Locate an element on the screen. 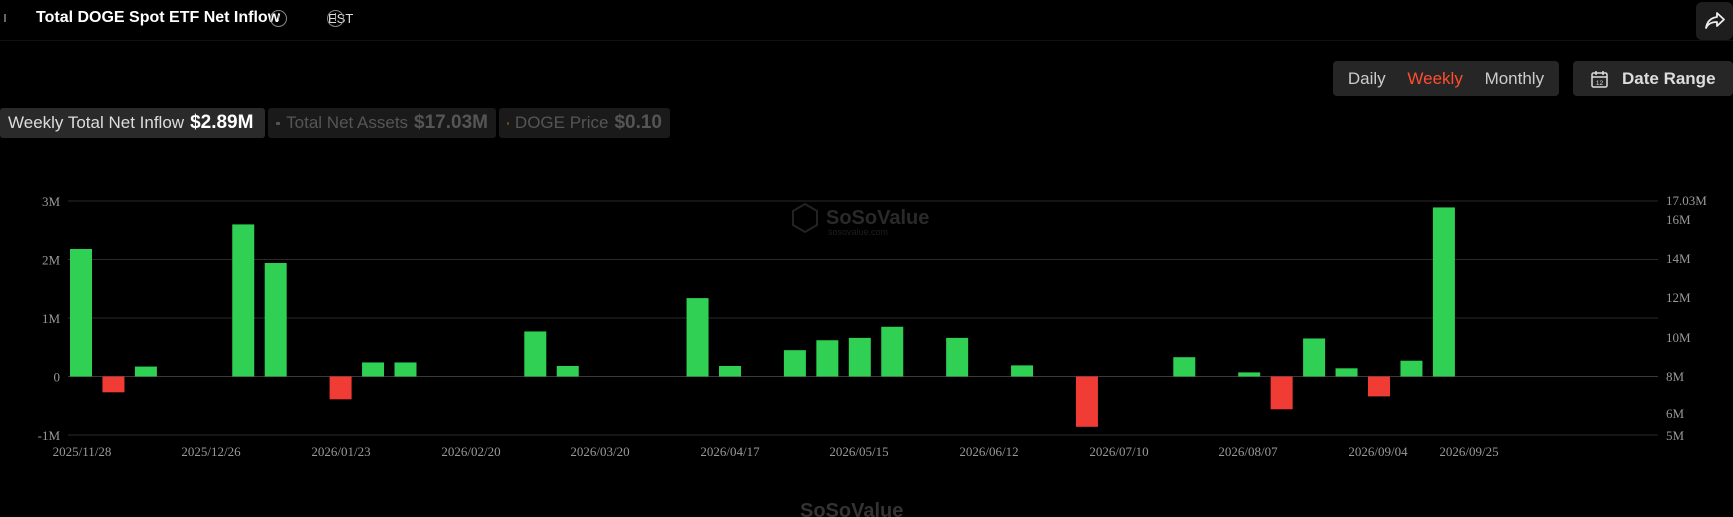 Image resolution: width=1733 pixels, height=517 pixels. right-tick-label: 14M is located at coordinates (1678, 258).